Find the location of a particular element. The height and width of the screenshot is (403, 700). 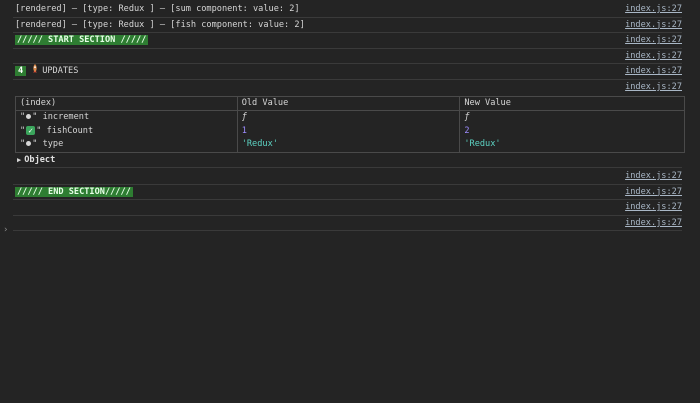

chevron-right-icon: › is located at coordinates (6, 230).